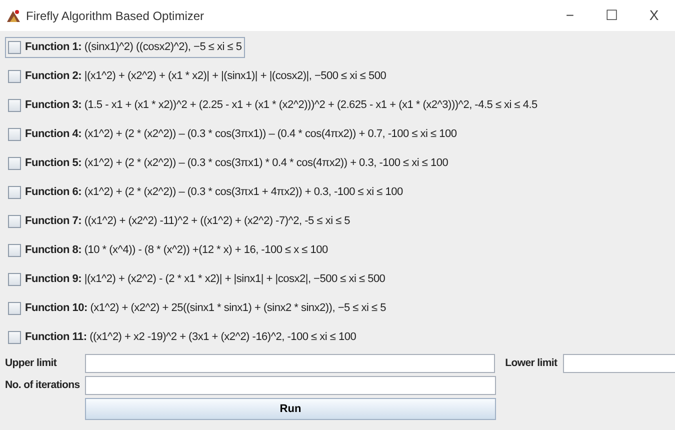 This screenshot has width=675, height=430. What do you see at coordinates (612, 15) in the screenshot?
I see `maximize-button: ☐` at bounding box center [612, 15].